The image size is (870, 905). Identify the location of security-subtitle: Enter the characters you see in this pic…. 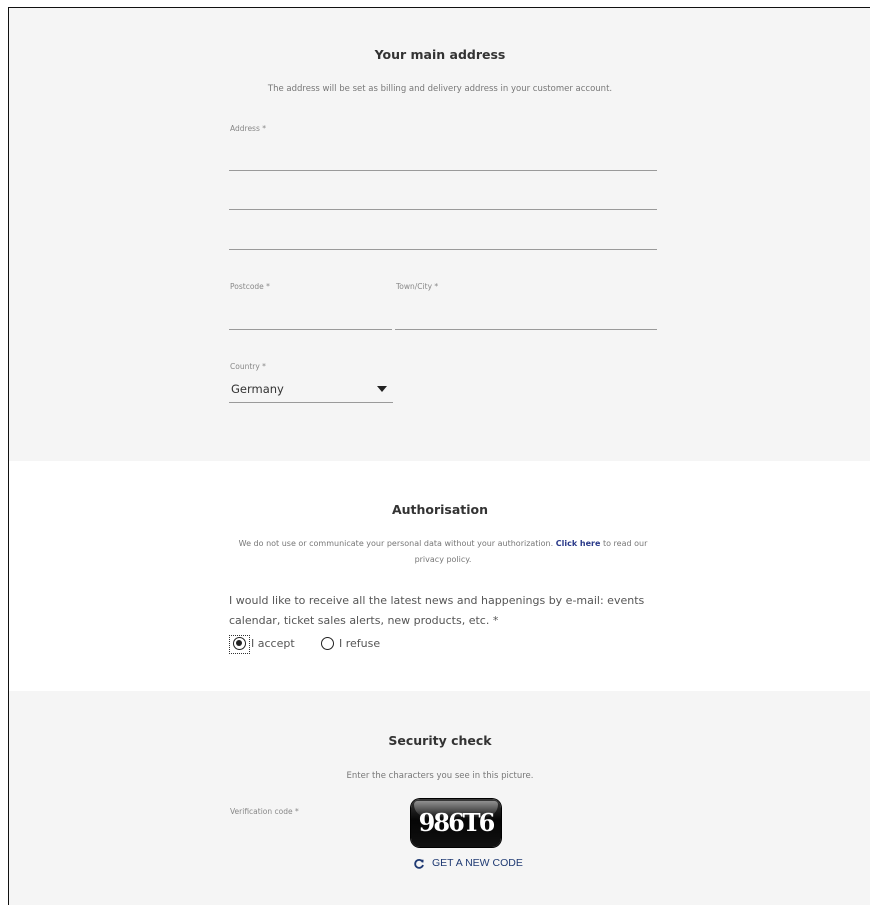
(440, 776).